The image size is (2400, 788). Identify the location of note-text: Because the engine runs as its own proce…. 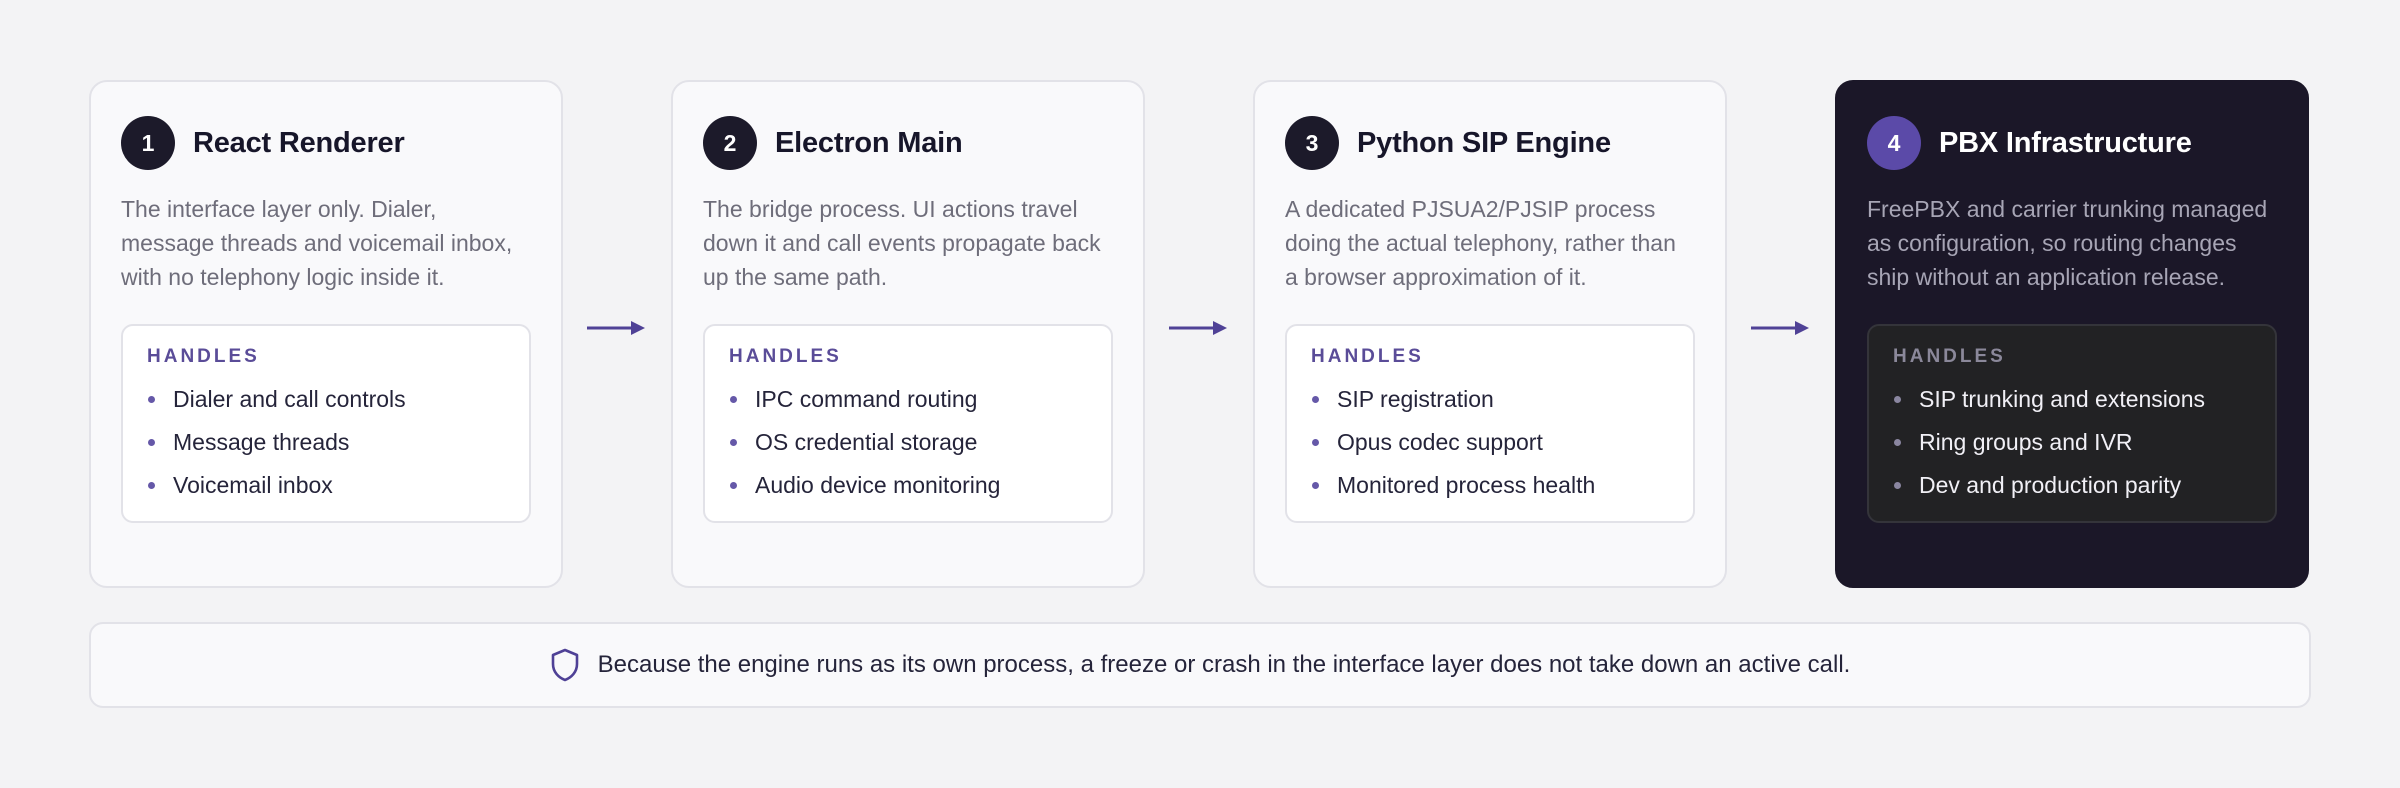
(1224, 664).